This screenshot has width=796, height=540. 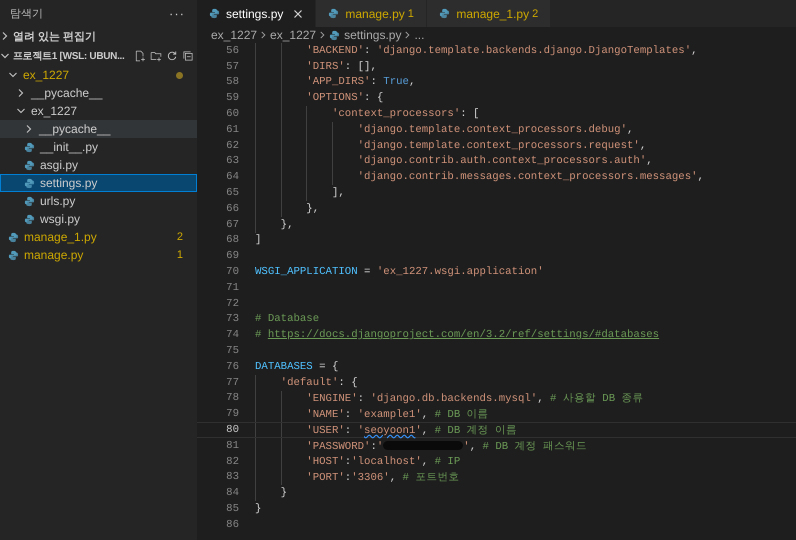 What do you see at coordinates (341, 66) in the screenshot?
I see `code-line: 'DIRS': [],` at bounding box center [341, 66].